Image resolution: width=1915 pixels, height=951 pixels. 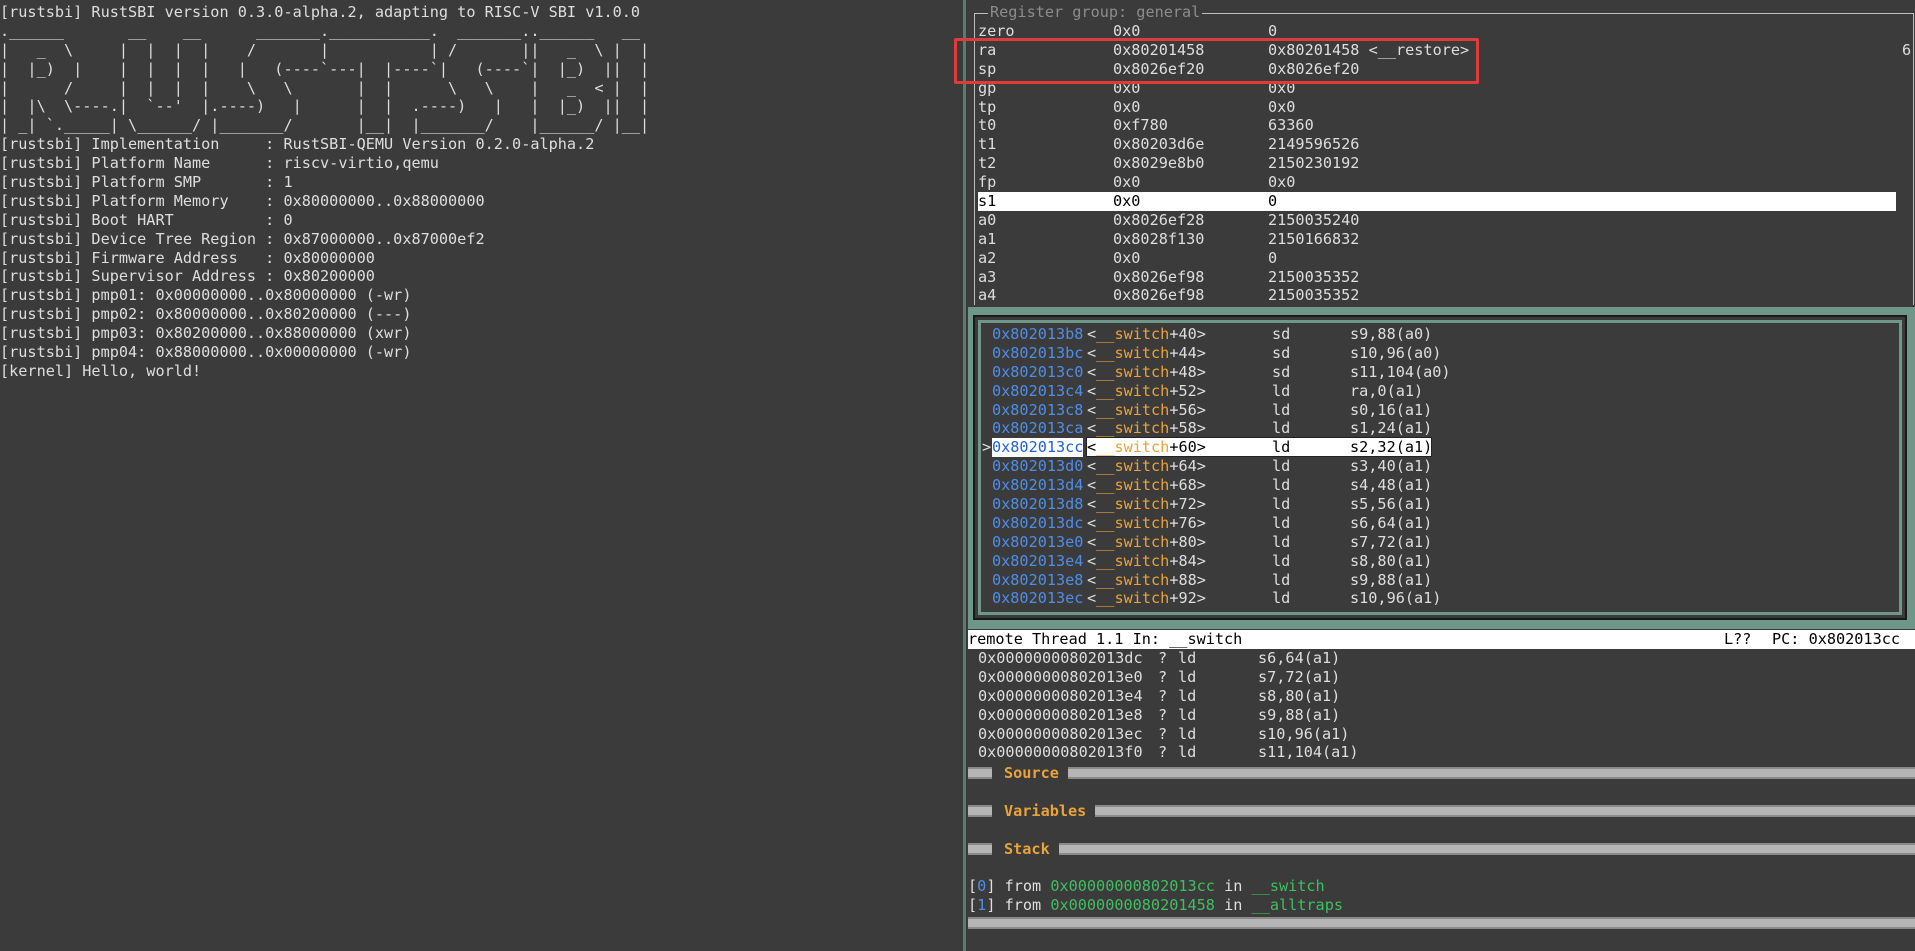 I want to click on instruction-address: 0x802013e8, so click(x=1038, y=579).